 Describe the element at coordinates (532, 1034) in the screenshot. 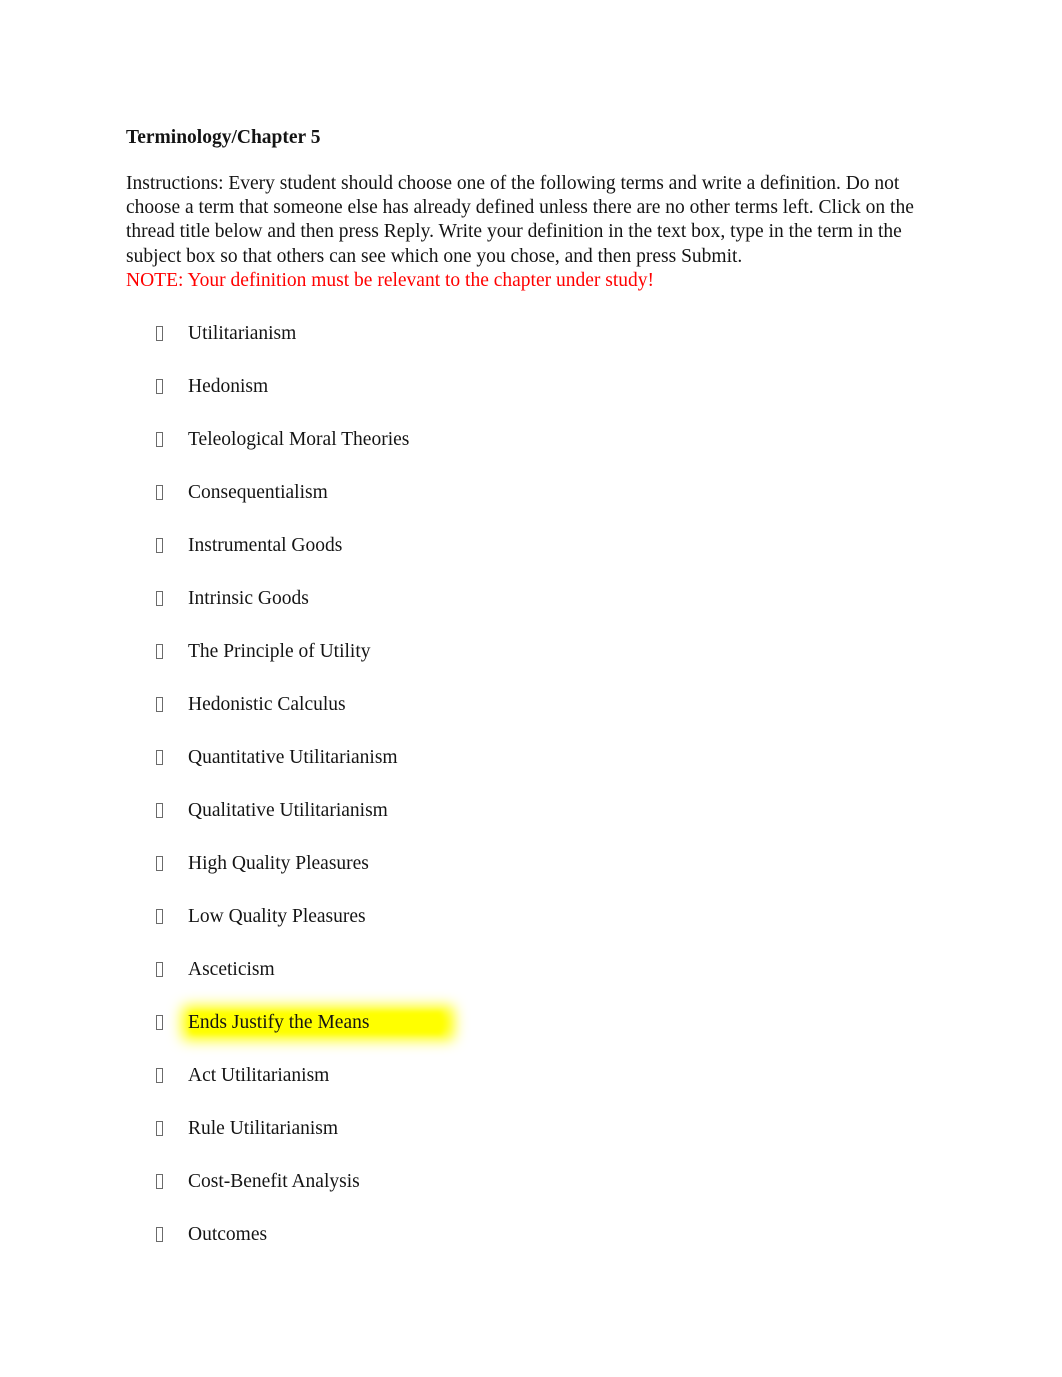

I see `term-list-item: Ends Justify the Means` at that location.